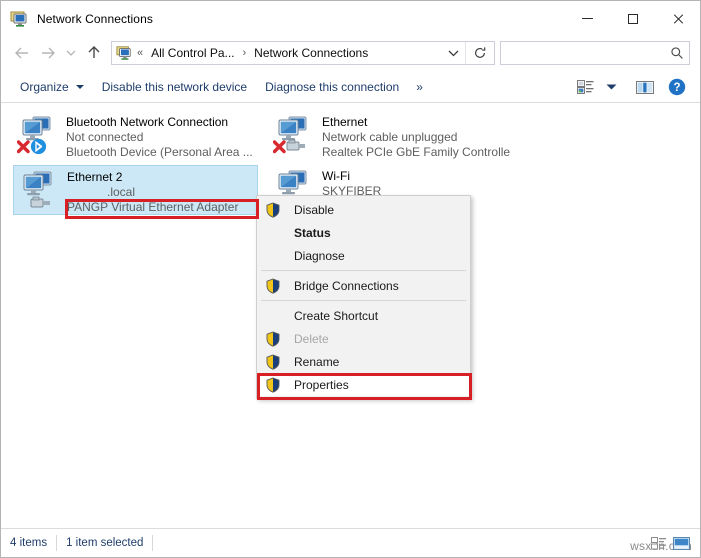  What do you see at coordinates (95, 18) in the screenshot?
I see `window-title: Network Connections` at bounding box center [95, 18].